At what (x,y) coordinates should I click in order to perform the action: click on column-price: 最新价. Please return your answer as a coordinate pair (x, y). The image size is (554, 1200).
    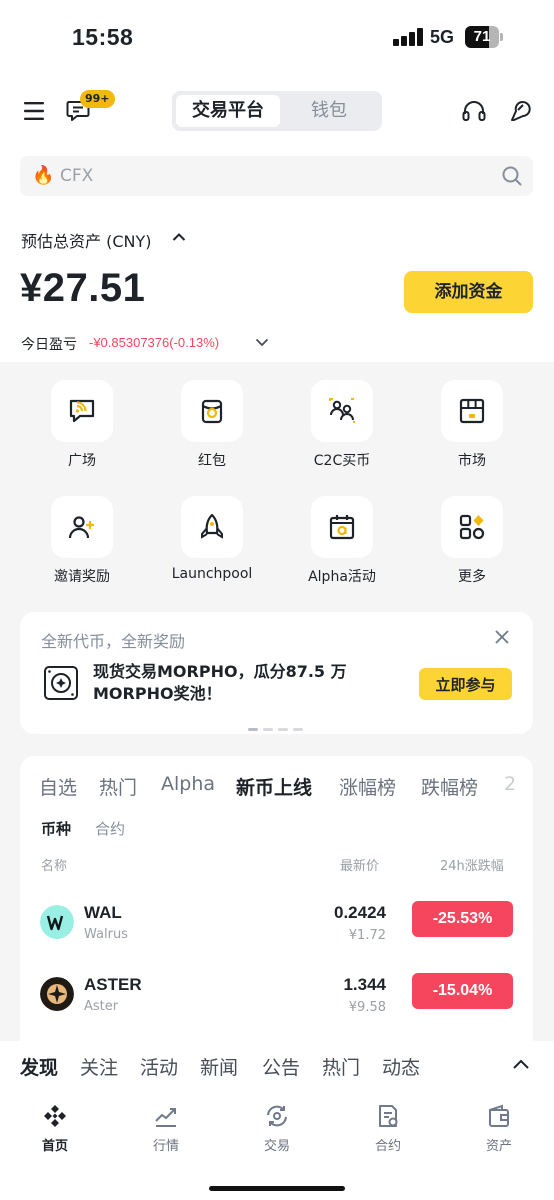
    Looking at the image, I should click on (360, 866).